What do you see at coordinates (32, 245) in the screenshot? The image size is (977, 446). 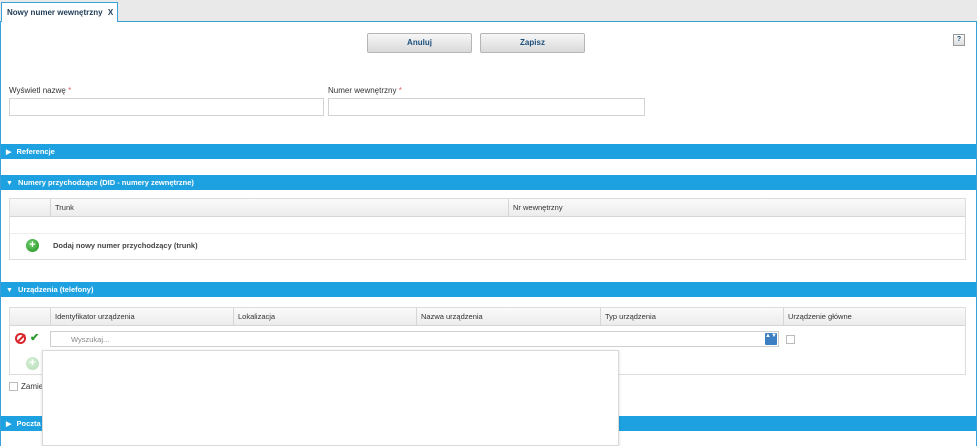 I see `add-plus-icon: +` at bounding box center [32, 245].